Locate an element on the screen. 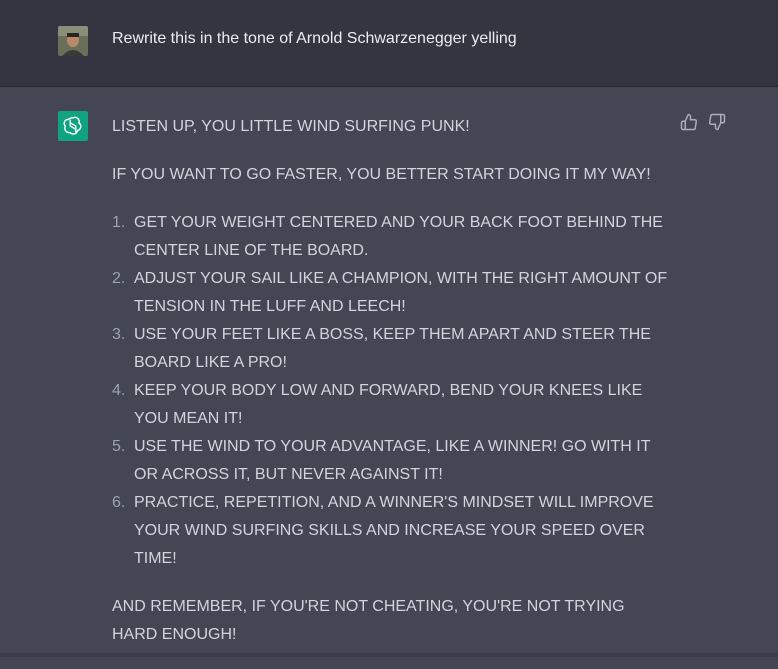 The image size is (778, 669). thumbs-down-icon is located at coordinates (717, 122).